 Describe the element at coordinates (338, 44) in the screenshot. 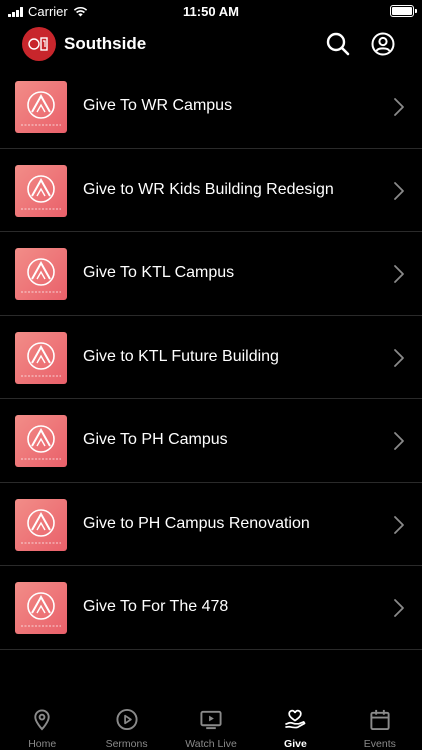

I see `search-icon` at that location.